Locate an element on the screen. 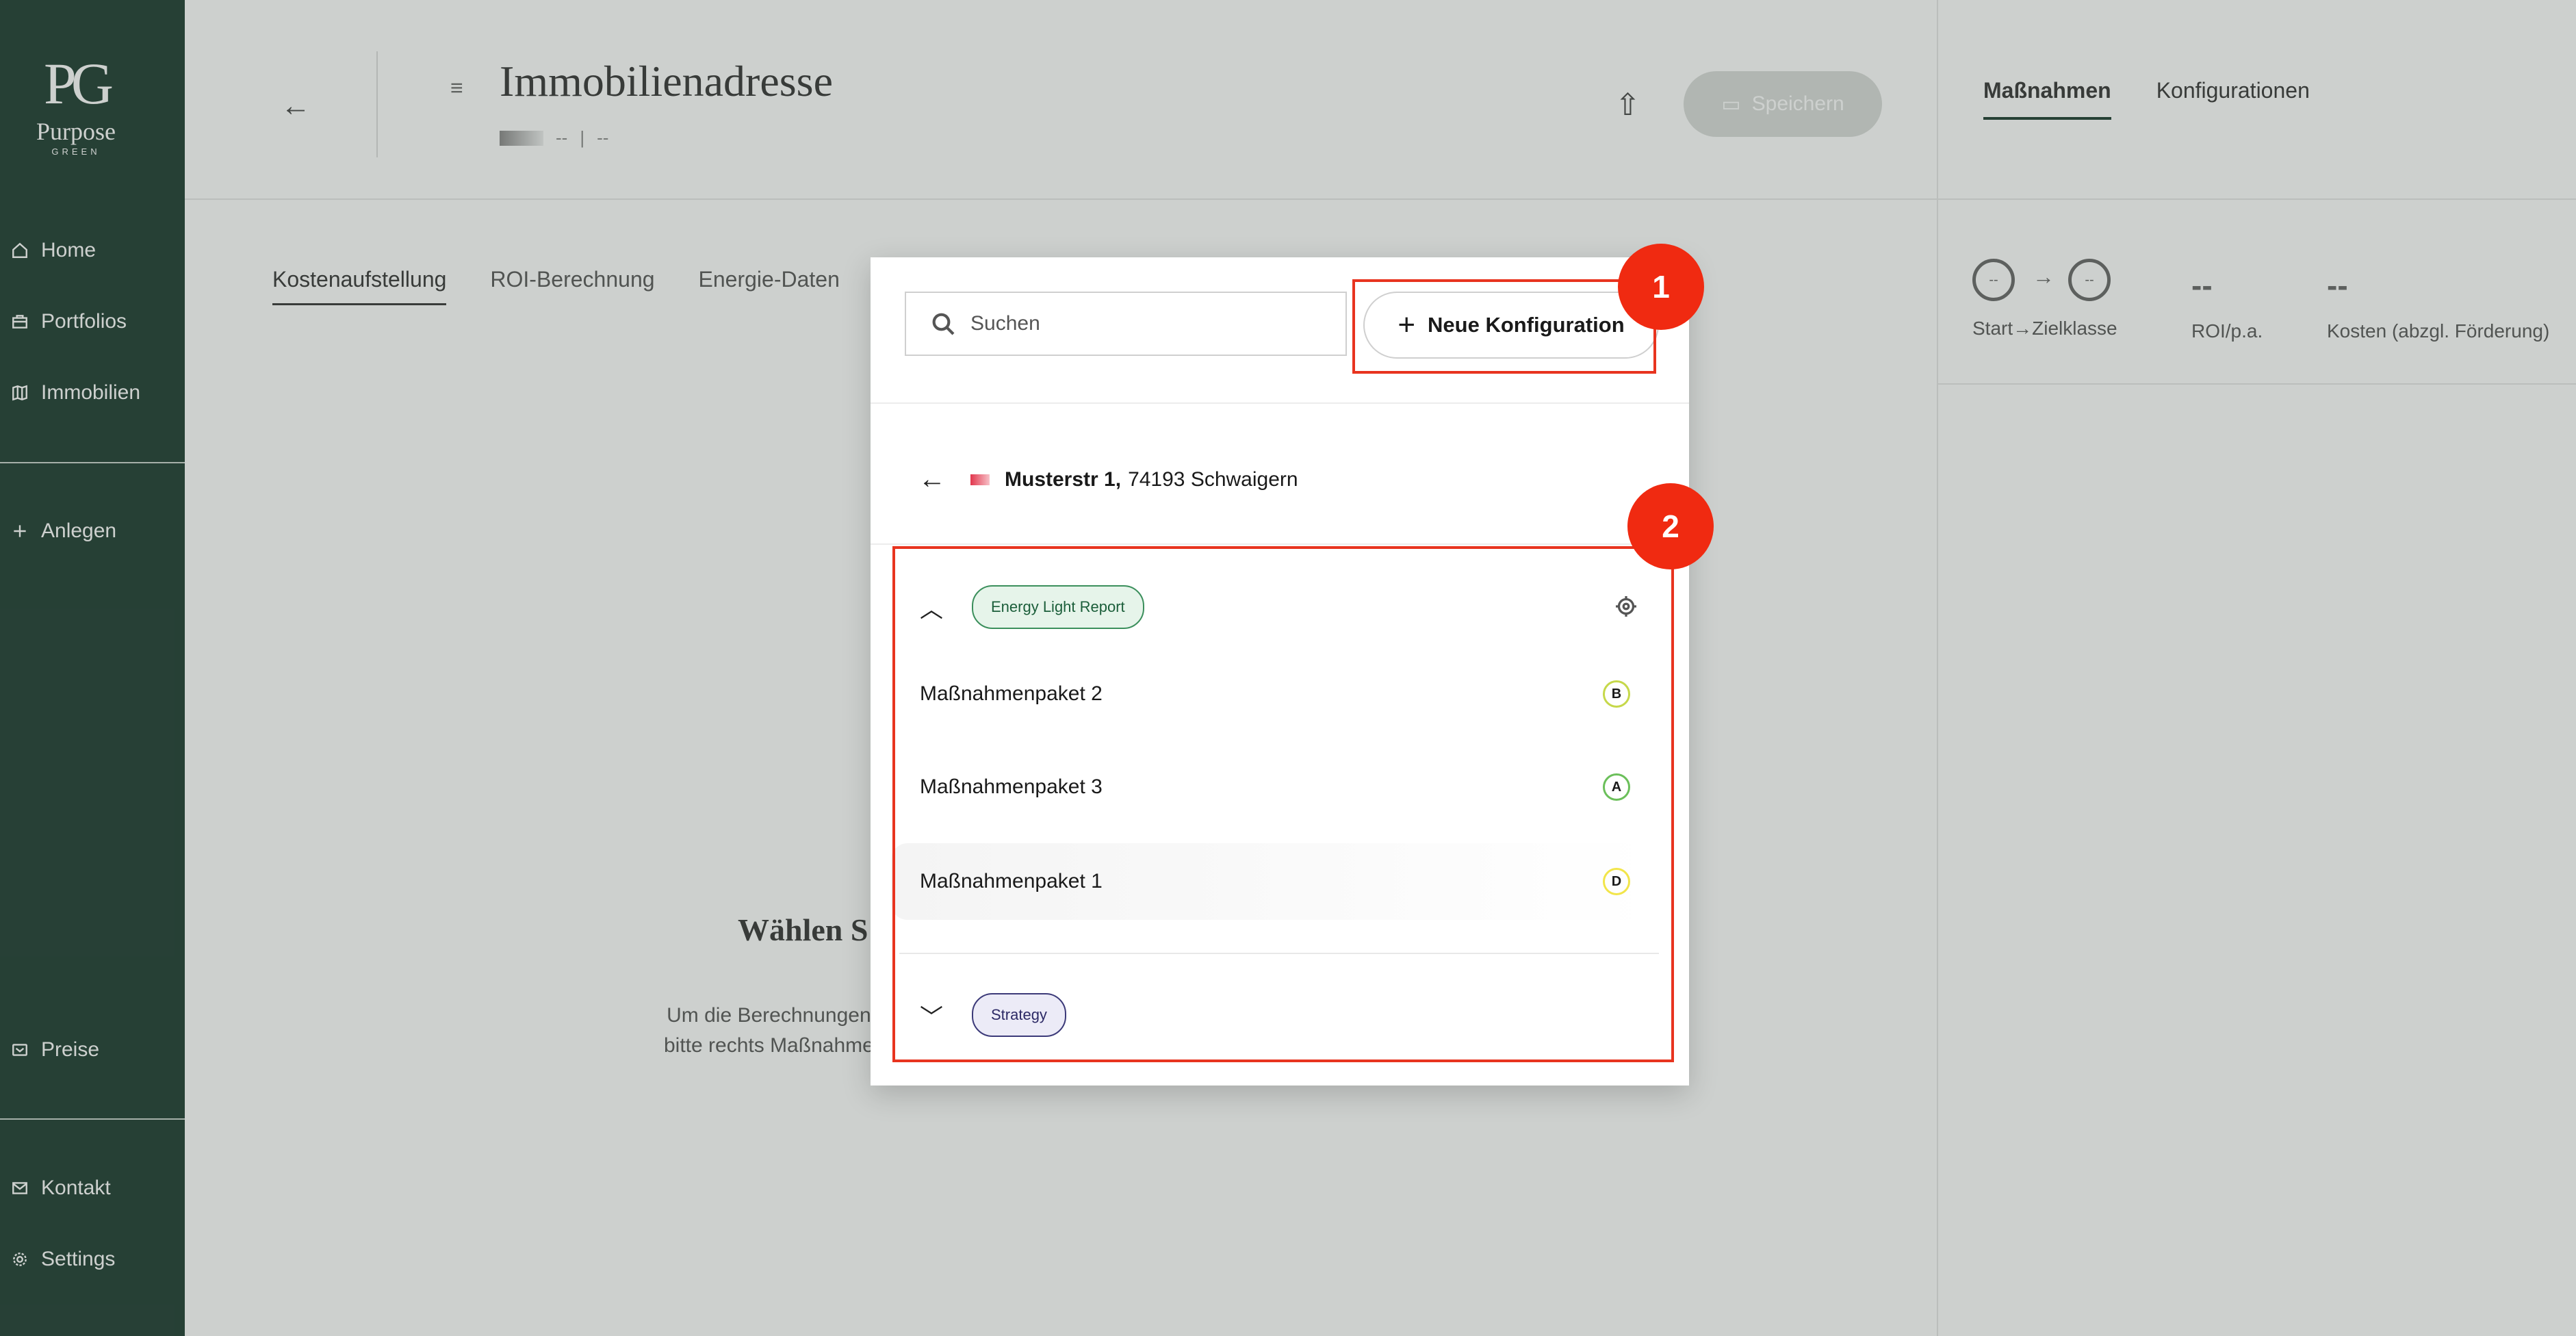 The width and height of the screenshot is (2576, 1336). annotation-badge-1: 1 is located at coordinates (1661, 287).